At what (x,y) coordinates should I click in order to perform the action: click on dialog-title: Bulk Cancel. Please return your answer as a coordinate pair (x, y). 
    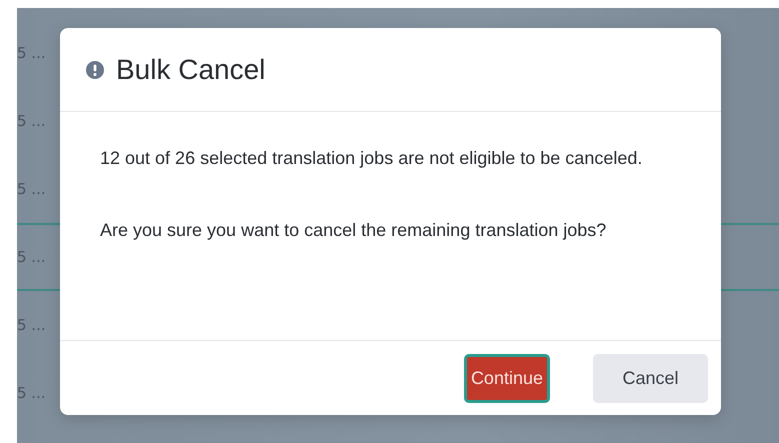
    Looking at the image, I should click on (191, 70).